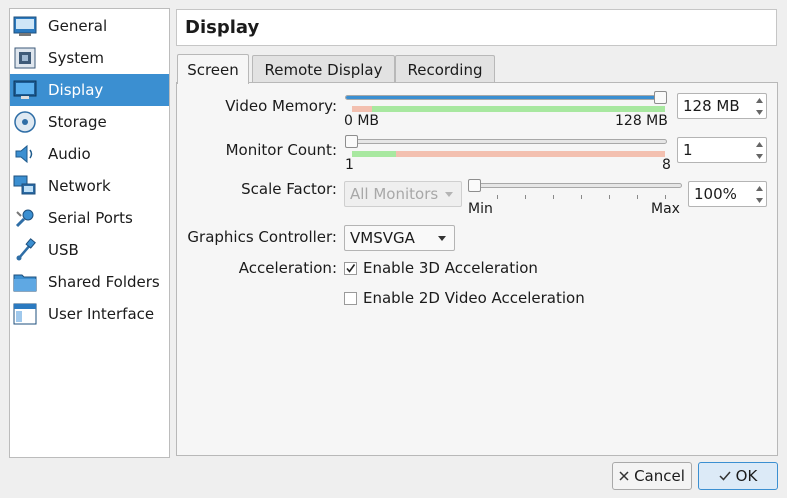 This screenshot has height=498, width=787. What do you see at coordinates (659, 476) in the screenshot?
I see `cancel-button-label: Cancel` at bounding box center [659, 476].